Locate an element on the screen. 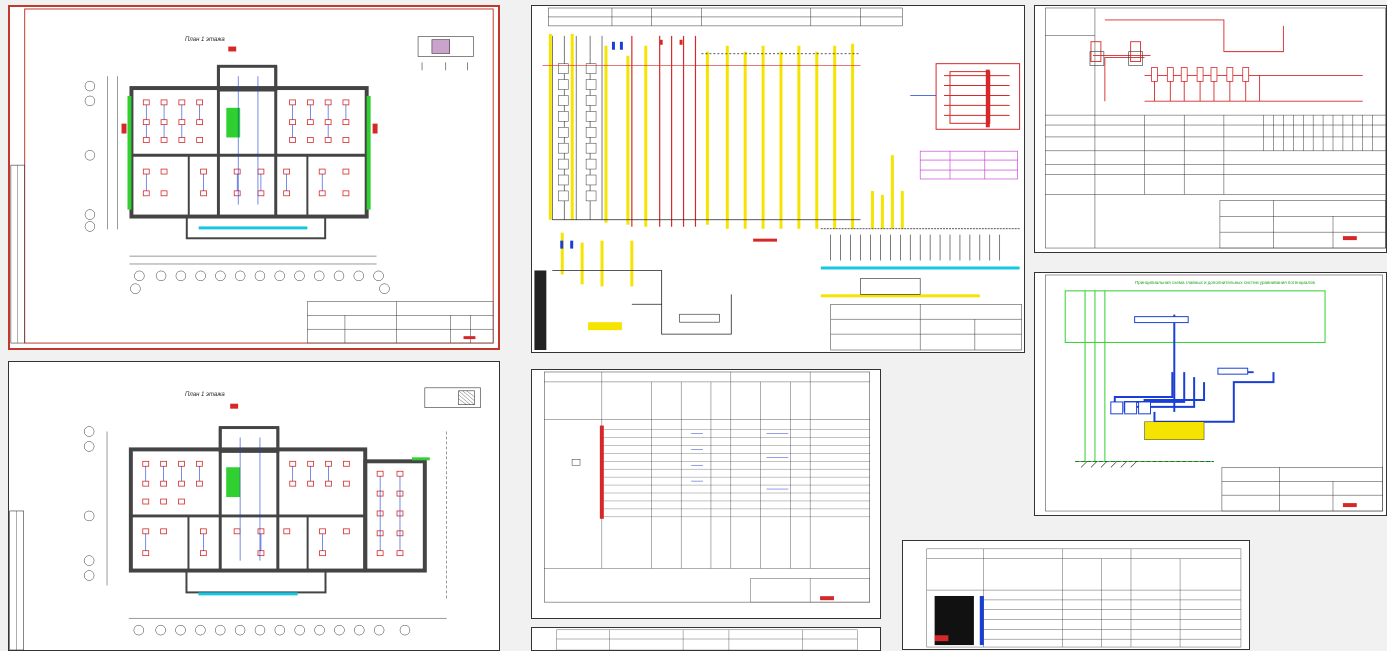 This screenshot has height=651, width=1387. plan-2-title: План 1 этажа is located at coordinates (205, 395).